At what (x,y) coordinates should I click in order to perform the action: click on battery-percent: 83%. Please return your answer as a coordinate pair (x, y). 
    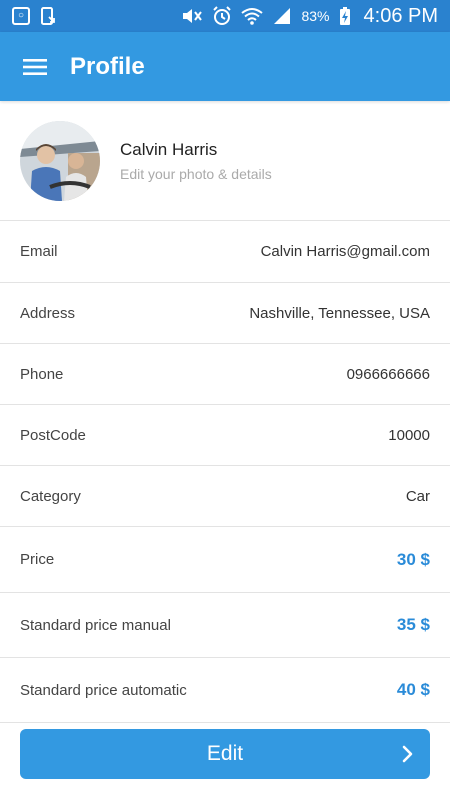
    Looking at the image, I should click on (315, 16).